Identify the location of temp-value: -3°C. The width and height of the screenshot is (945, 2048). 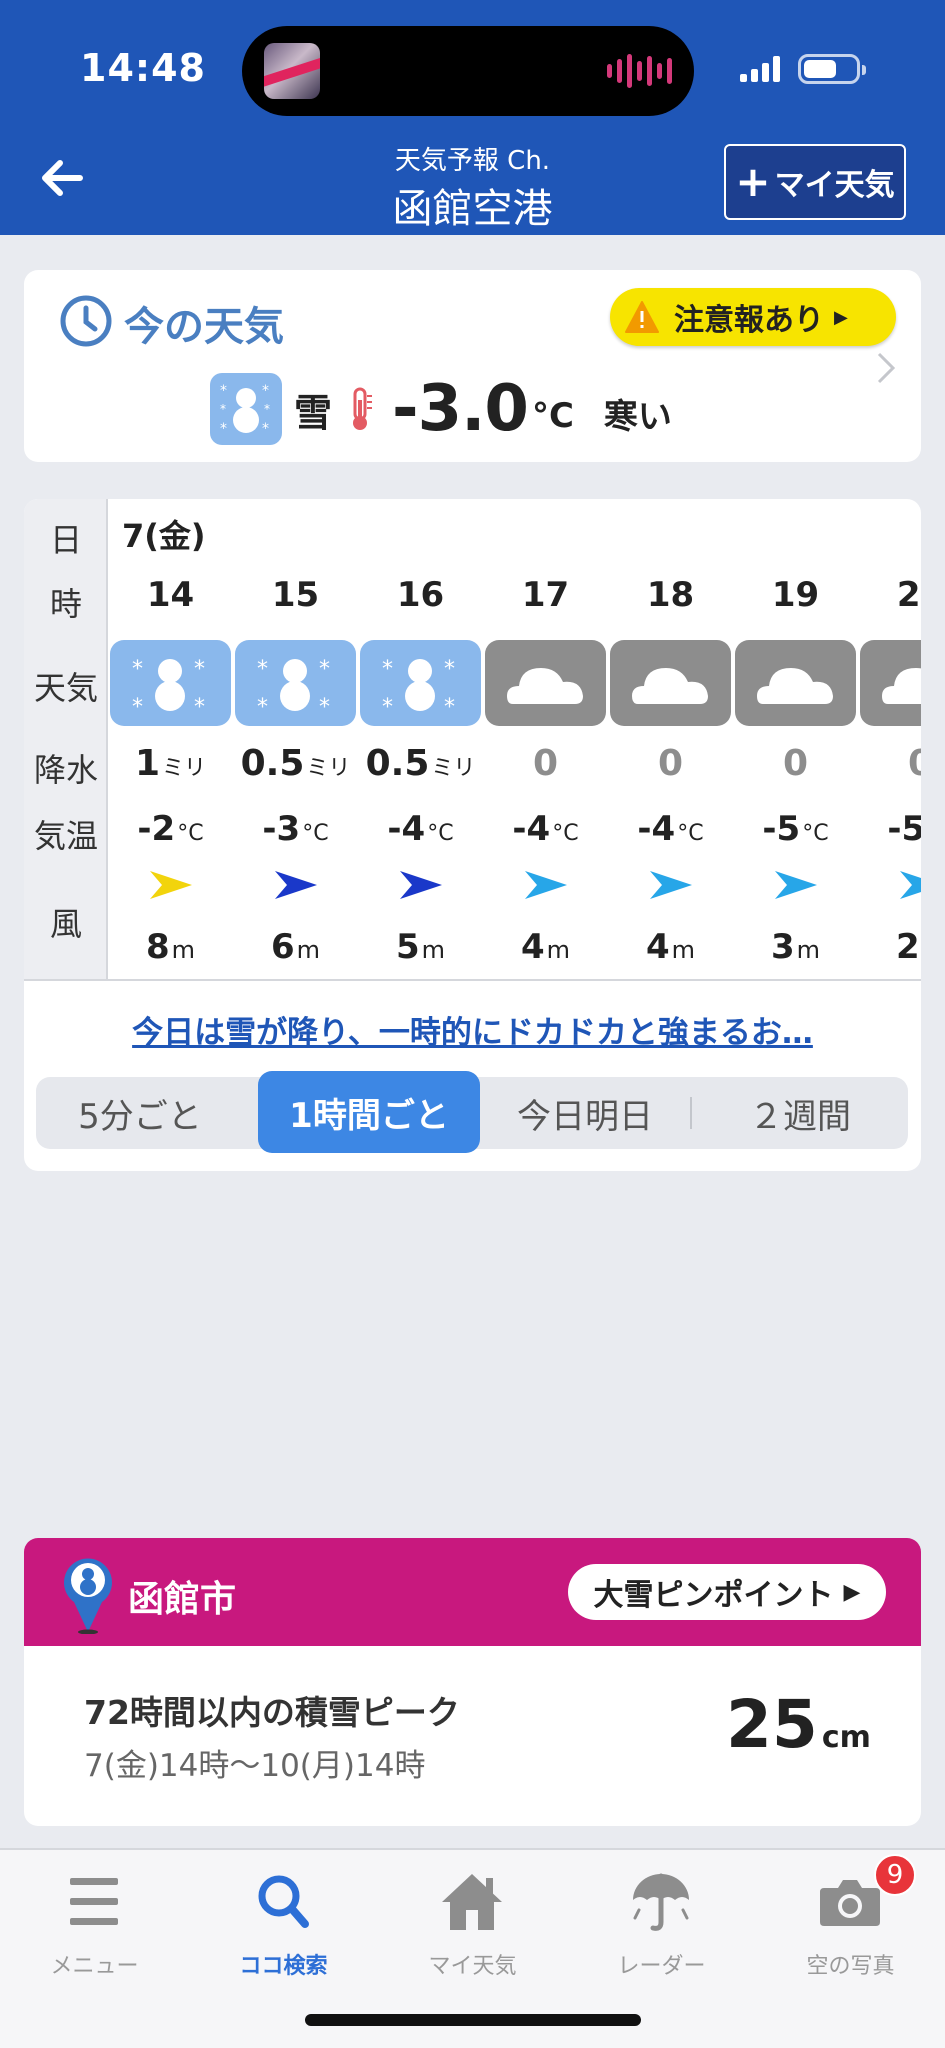
(295, 829).